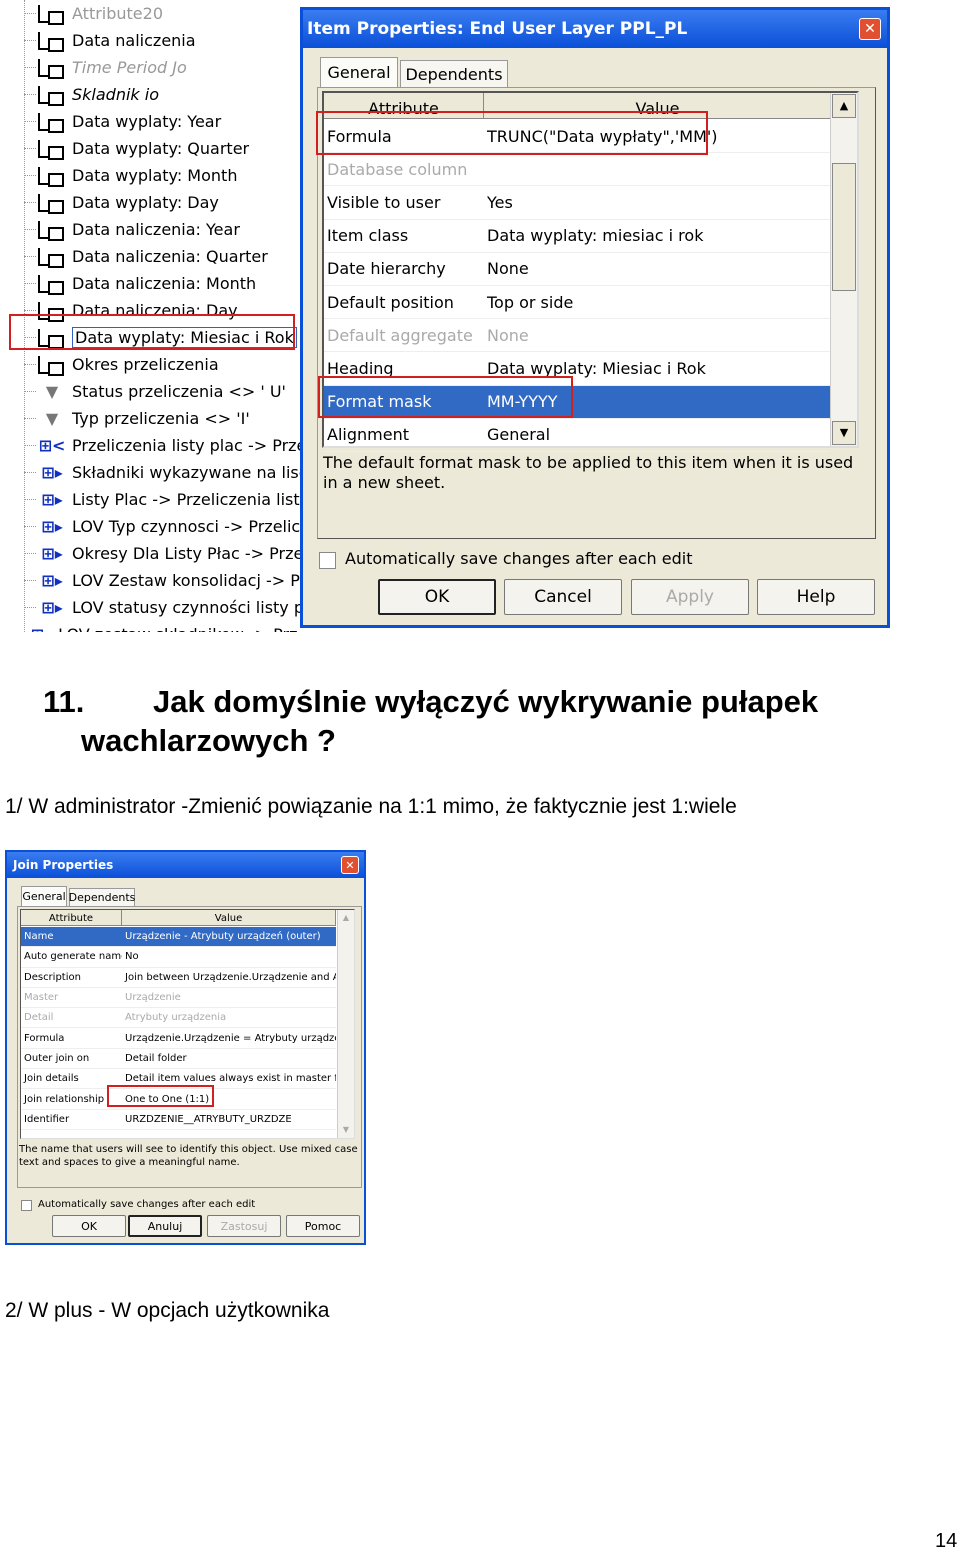 Image resolution: width=960 pixels, height=1553 pixels. Describe the element at coordinates (52, 580) in the screenshot. I see `join-icon: ⊞▸` at that location.